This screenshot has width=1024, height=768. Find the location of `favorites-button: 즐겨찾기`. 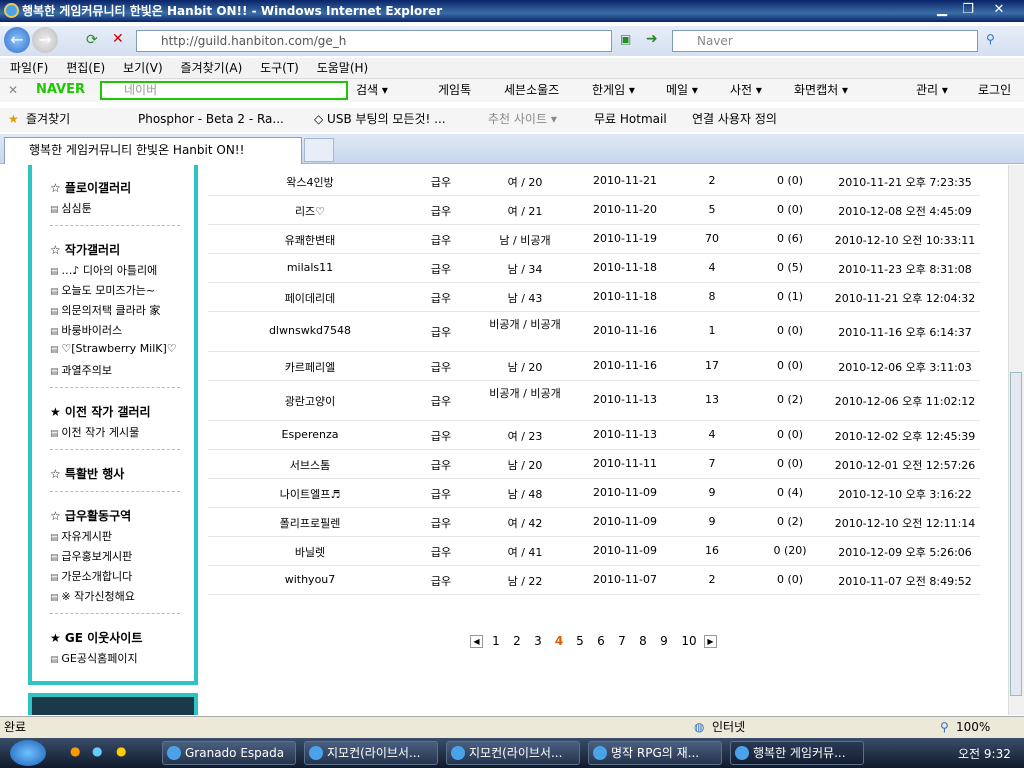

favorites-button: 즐겨찾기 is located at coordinates (48, 119).